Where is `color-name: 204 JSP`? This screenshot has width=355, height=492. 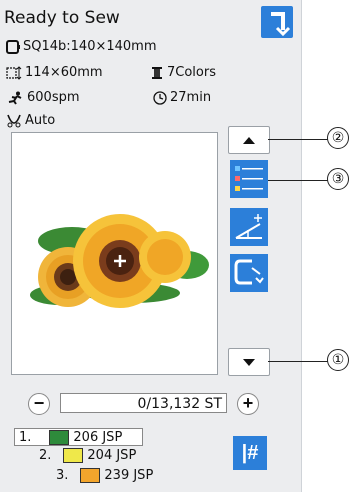 color-name: 204 JSP is located at coordinates (112, 455).